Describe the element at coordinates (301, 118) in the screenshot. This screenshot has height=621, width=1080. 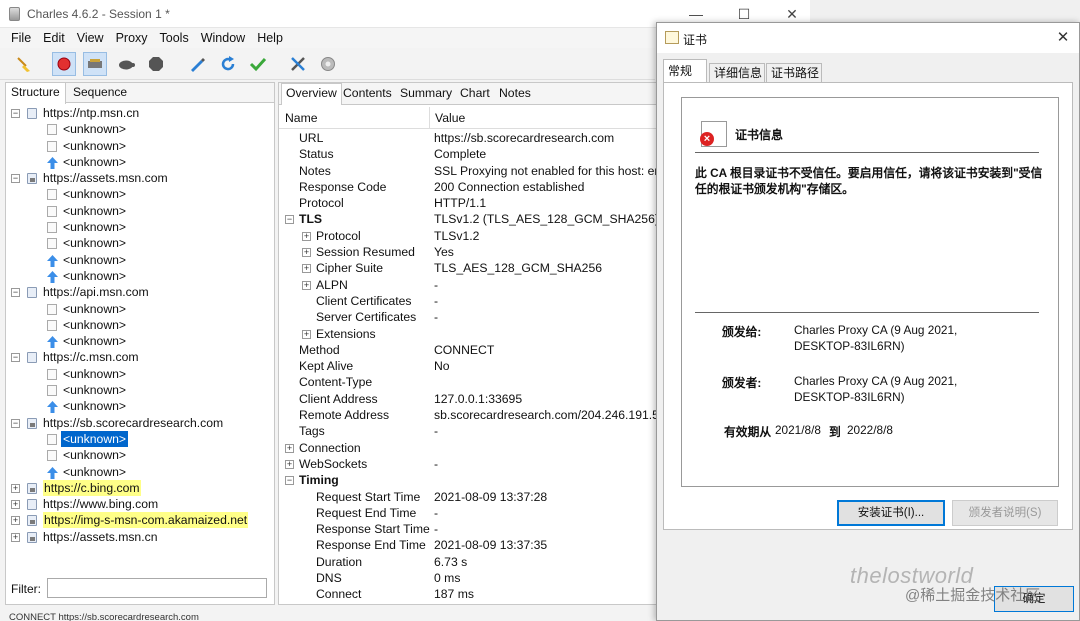
I see `column-name-header: Name` at that location.